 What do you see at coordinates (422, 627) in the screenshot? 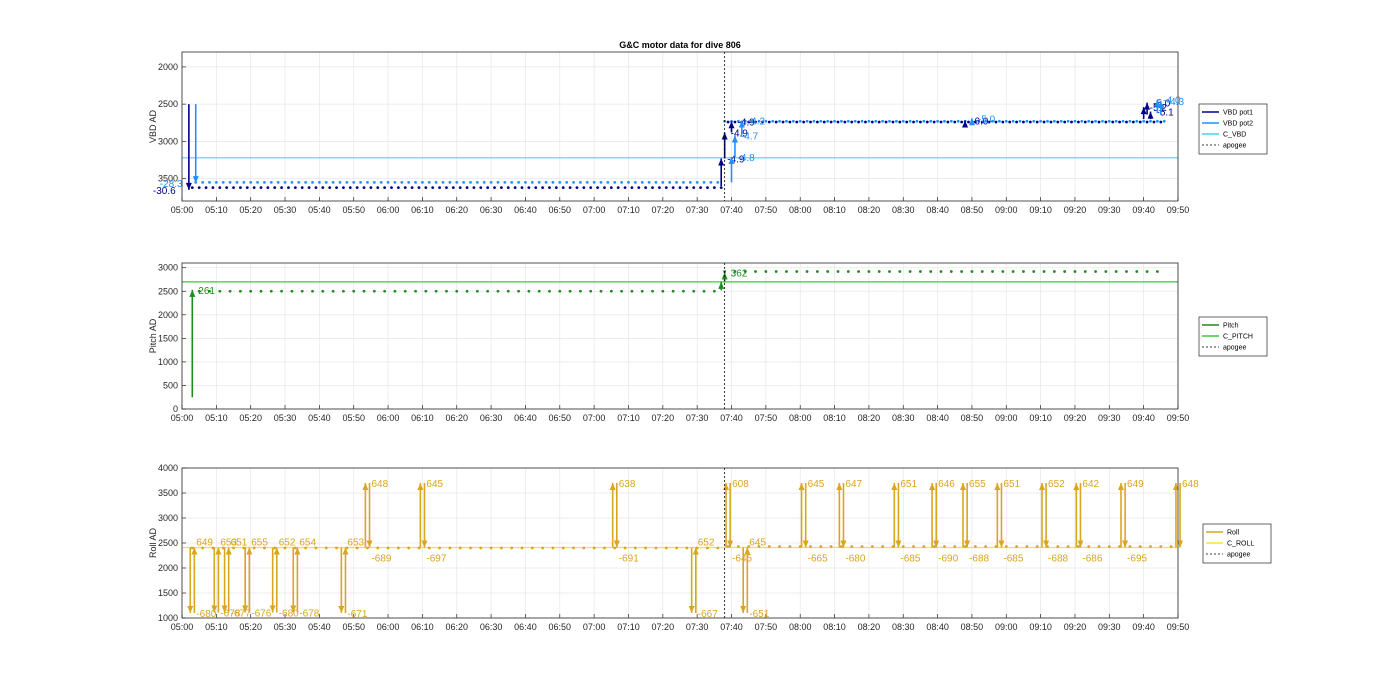
I see `x-tick-label: 06:10` at bounding box center [422, 627].